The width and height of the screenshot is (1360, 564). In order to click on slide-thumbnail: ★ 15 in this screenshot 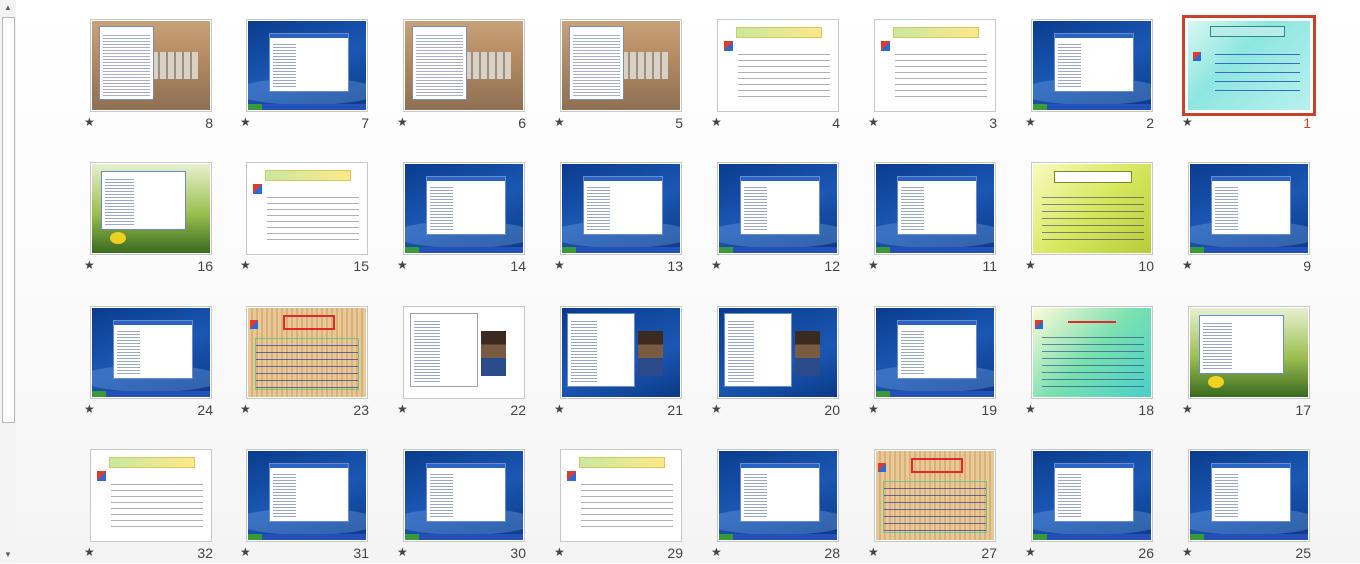, I will do `click(307, 219)`.